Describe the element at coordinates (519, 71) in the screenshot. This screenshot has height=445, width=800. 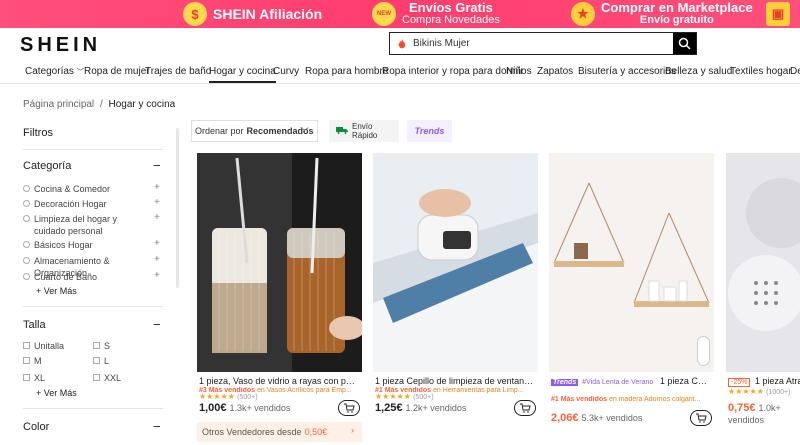
I see `nav-ninos: Niños` at that location.